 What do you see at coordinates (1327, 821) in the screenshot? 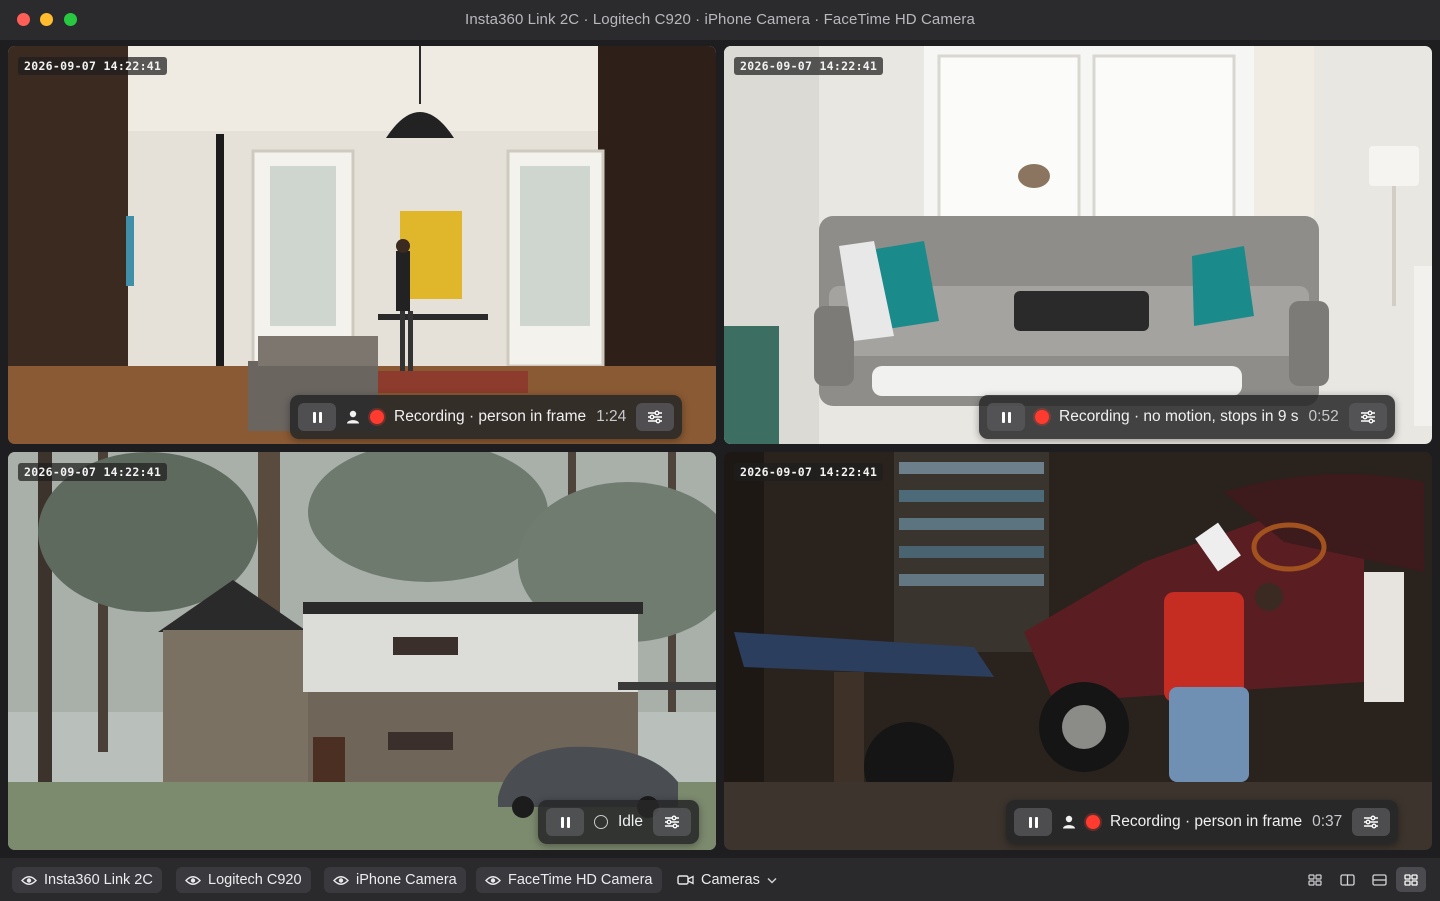
I see `recording-elapsed-time: 0:37` at bounding box center [1327, 821].